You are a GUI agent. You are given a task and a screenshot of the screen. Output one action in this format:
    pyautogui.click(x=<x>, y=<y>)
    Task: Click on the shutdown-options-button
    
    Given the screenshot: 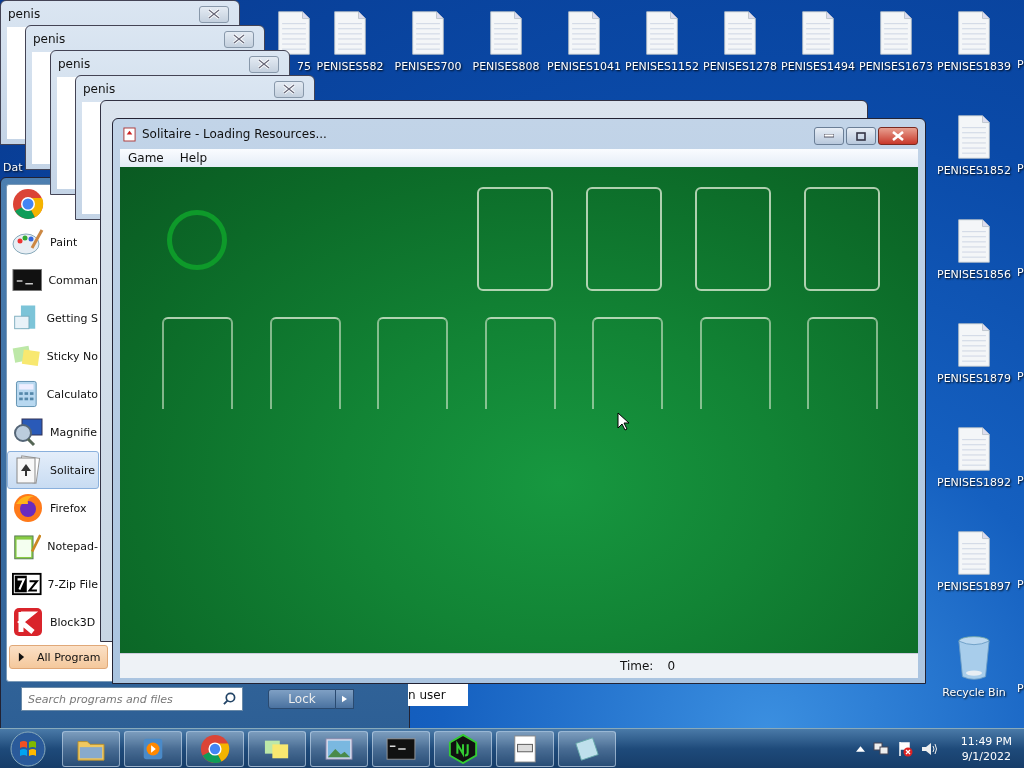 What is the action you would take?
    pyautogui.click(x=345, y=699)
    